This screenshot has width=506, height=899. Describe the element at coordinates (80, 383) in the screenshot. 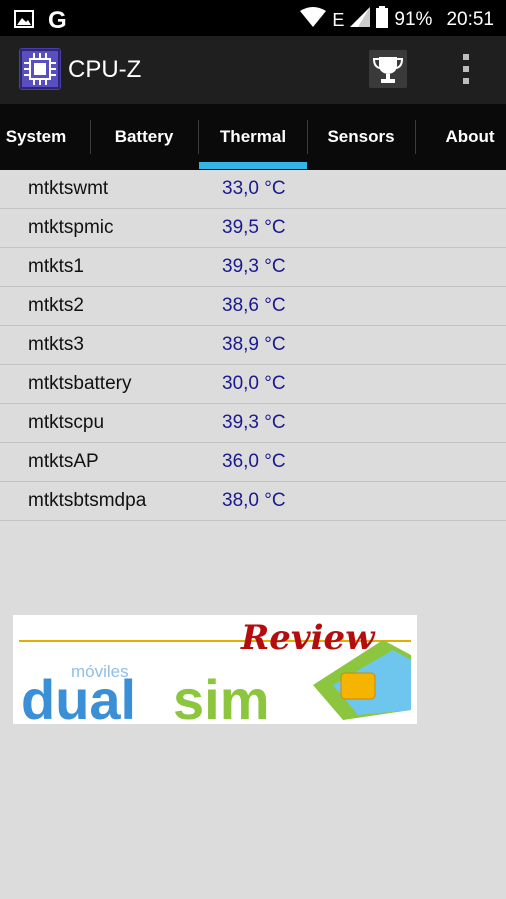

I see `sensor-name: mtktsbattery` at that location.